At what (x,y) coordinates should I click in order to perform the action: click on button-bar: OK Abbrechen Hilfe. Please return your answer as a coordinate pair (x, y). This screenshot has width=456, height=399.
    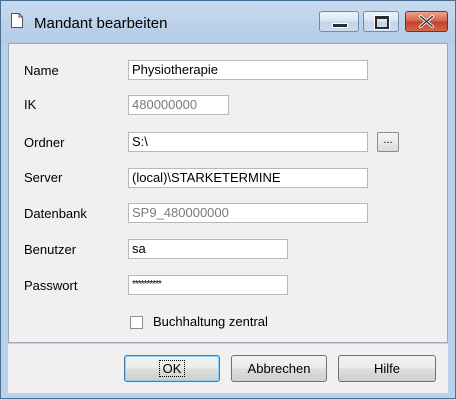
    Looking at the image, I should click on (228, 368).